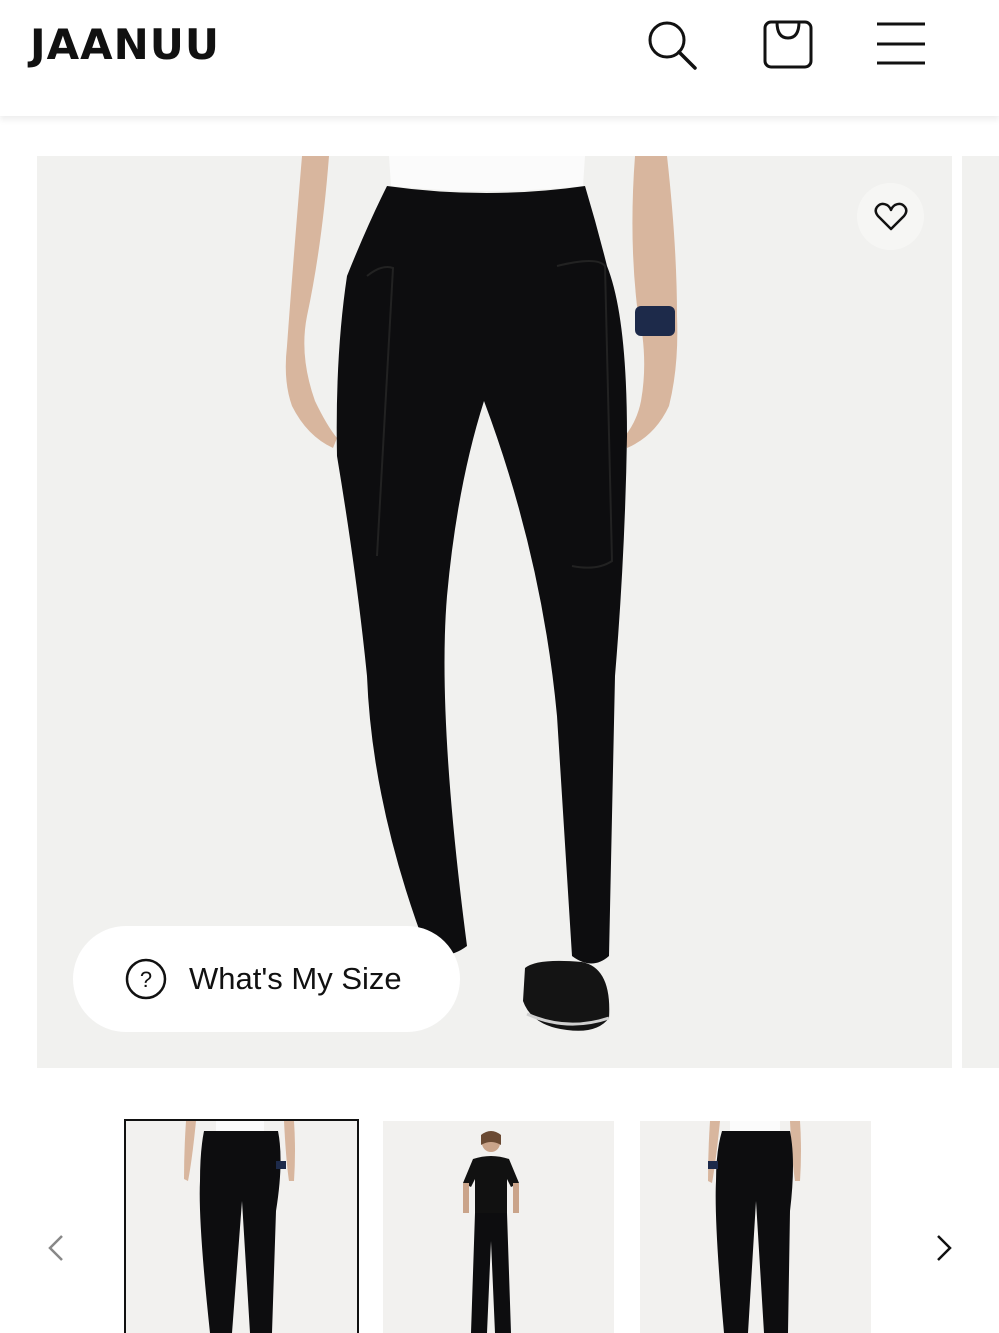 Image resolution: width=999 pixels, height=1333 pixels. Describe the element at coordinates (499, 58) in the screenshot. I see `site-header: JAANUU` at that location.